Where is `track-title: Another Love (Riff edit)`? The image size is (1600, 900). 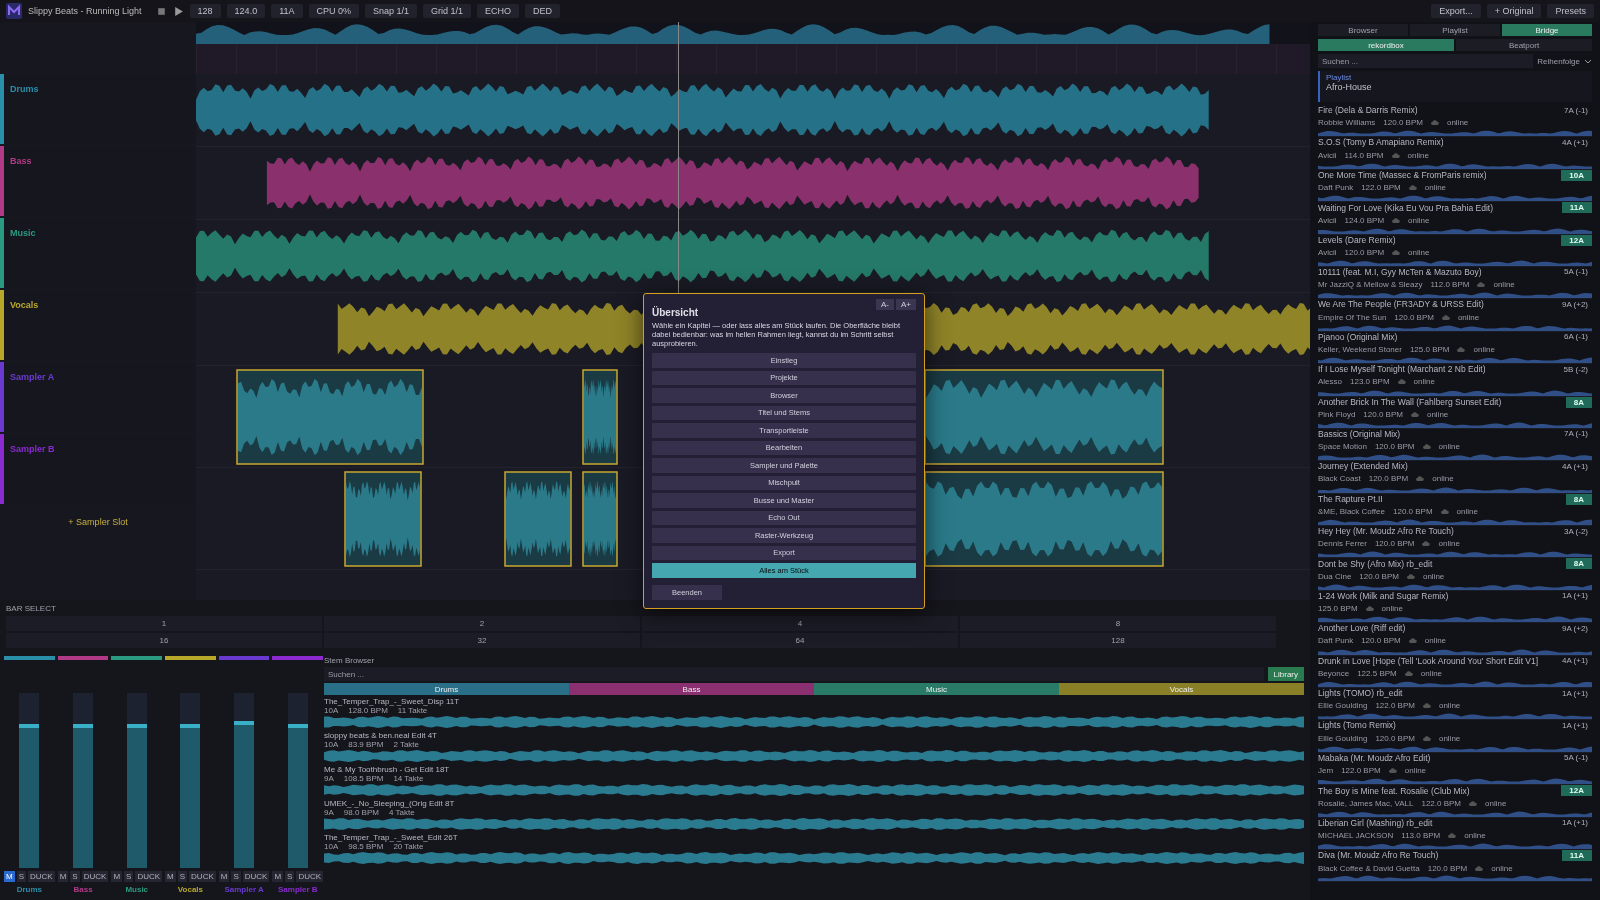 track-title: Another Love (Riff edit) is located at coordinates (1362, 628).